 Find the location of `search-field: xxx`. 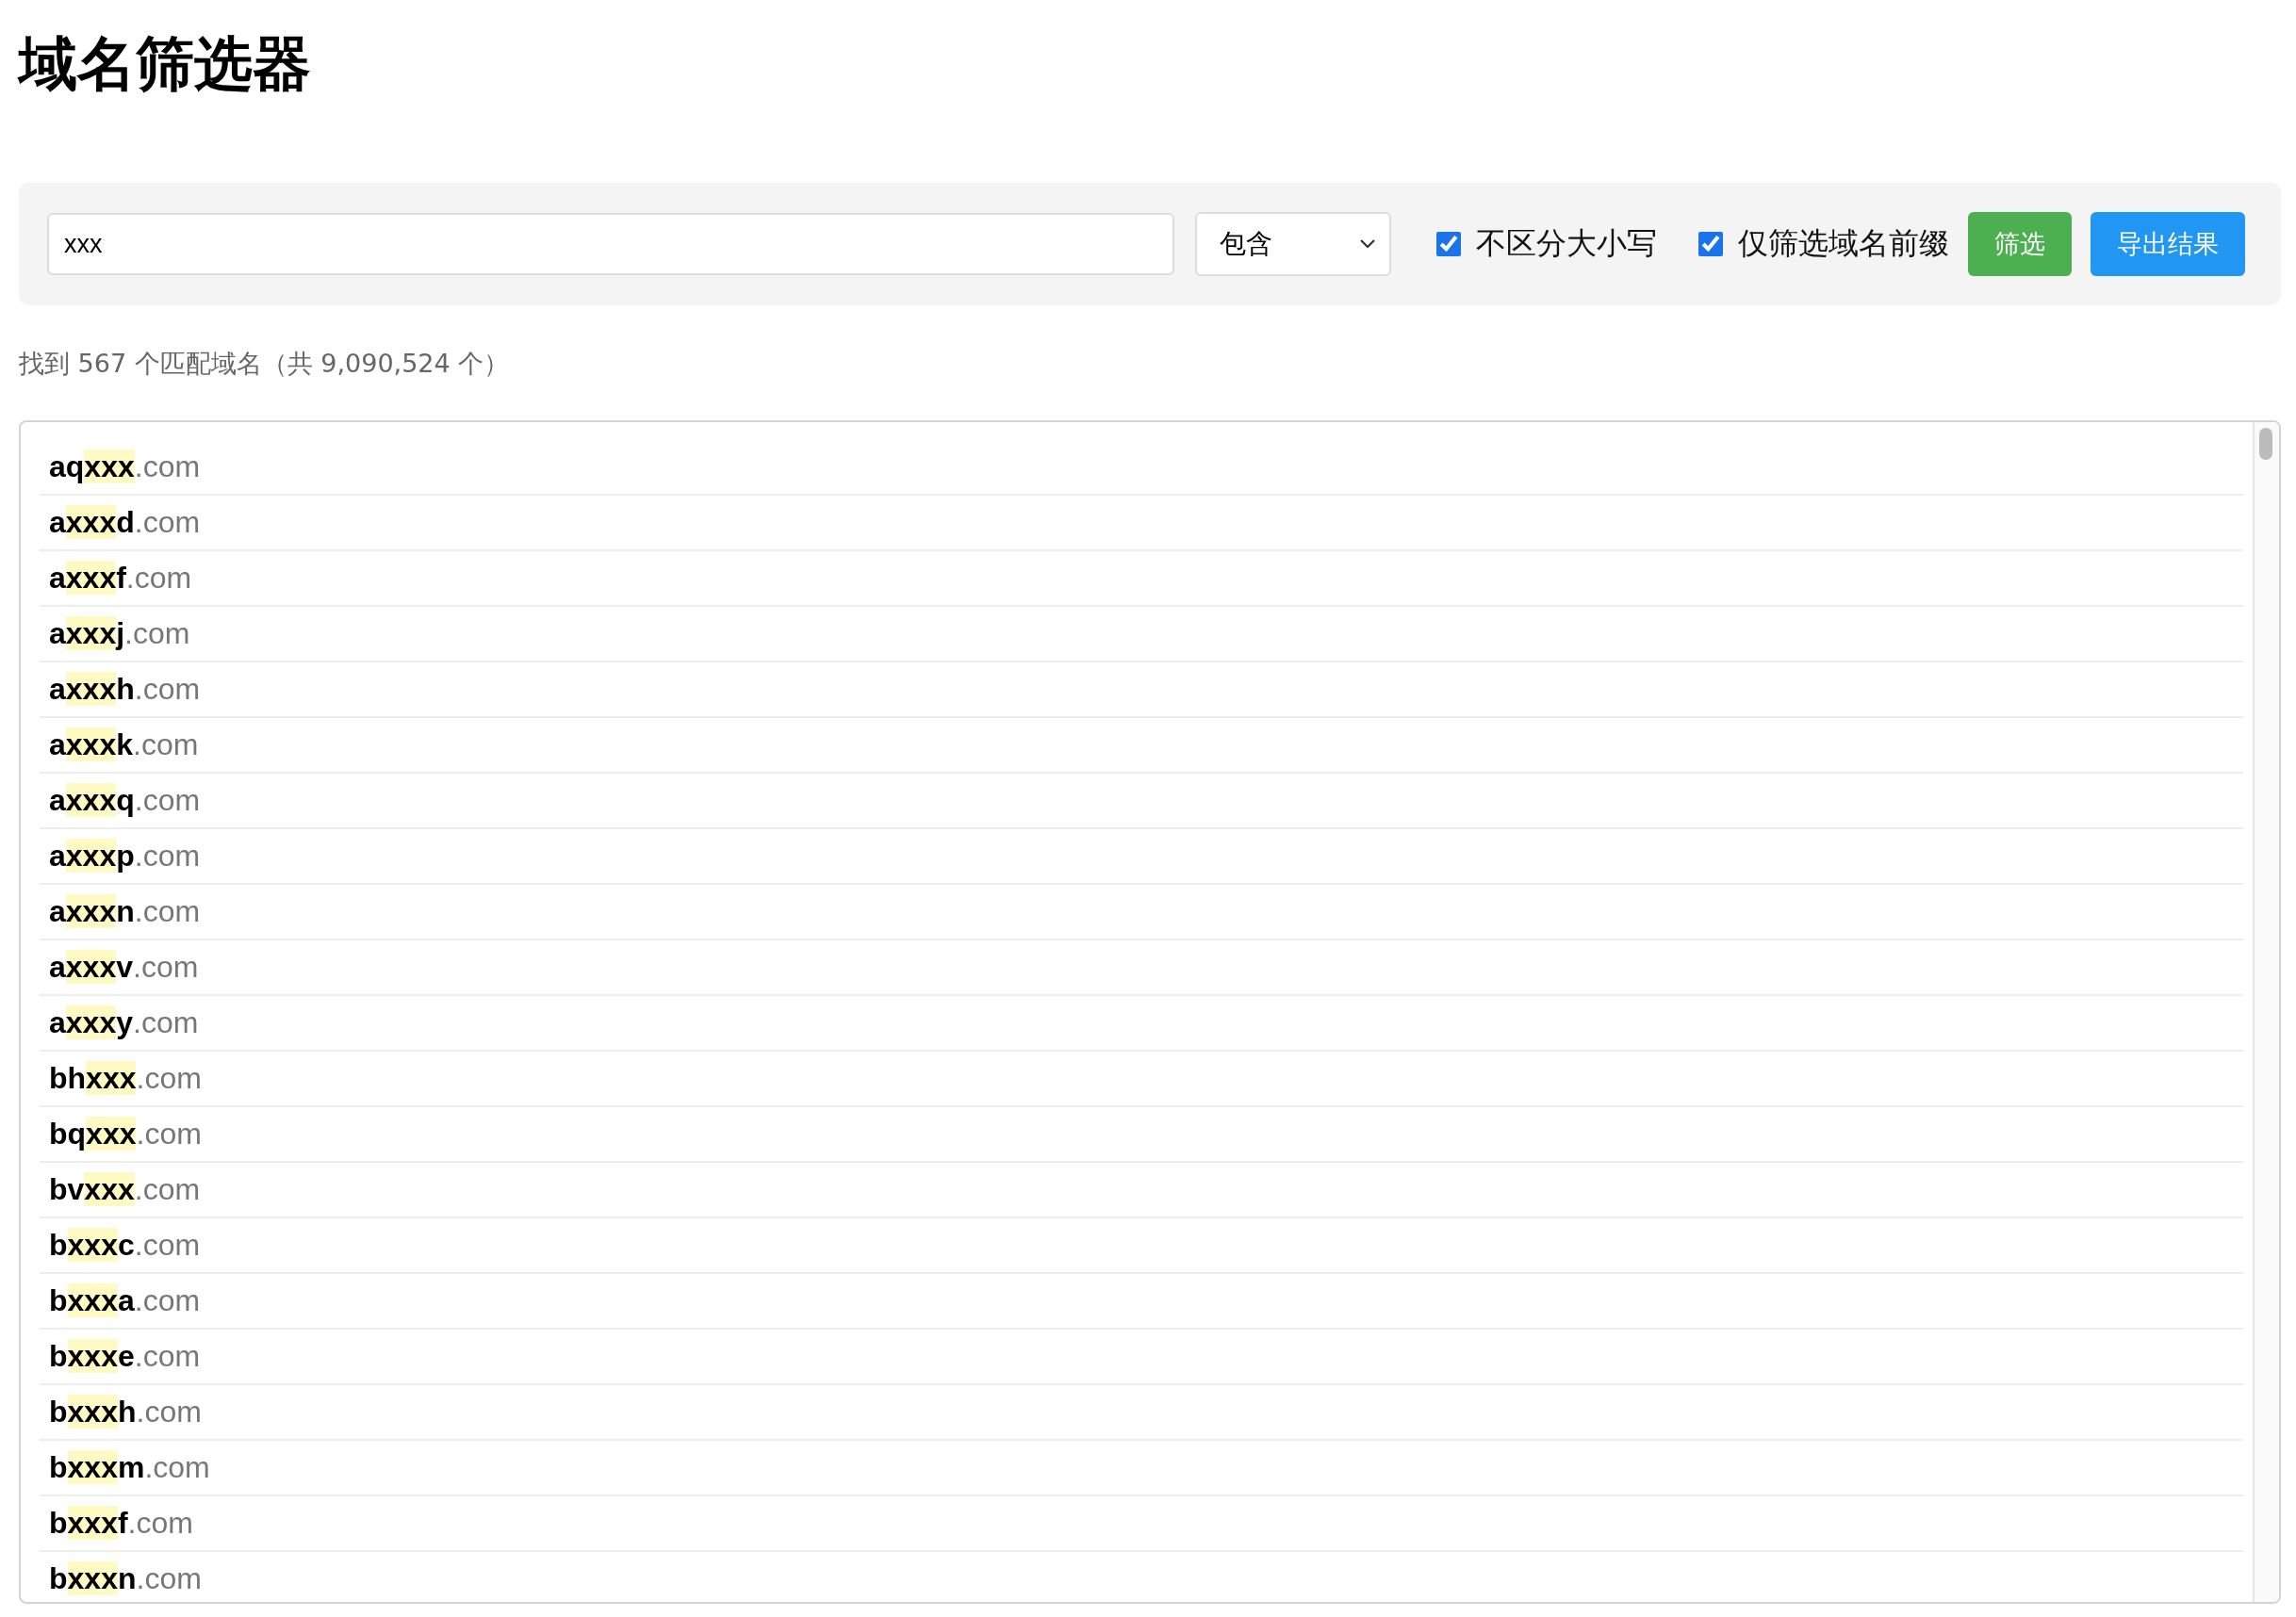

search-field: xxx is located at coordinates (610, 244).